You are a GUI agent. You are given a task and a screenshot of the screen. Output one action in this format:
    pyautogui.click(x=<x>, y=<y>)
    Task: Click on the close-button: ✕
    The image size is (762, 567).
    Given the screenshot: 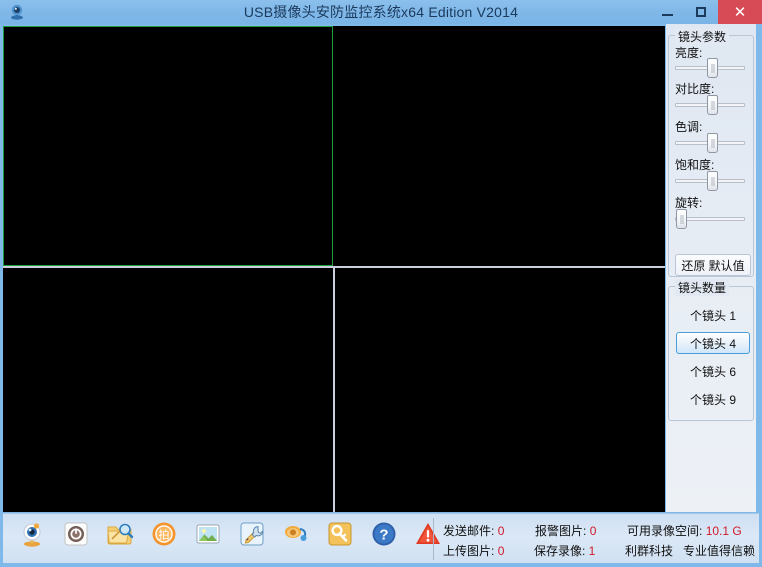 What is the action you would take?
    pyautogui.click(x=740, y=12)
    